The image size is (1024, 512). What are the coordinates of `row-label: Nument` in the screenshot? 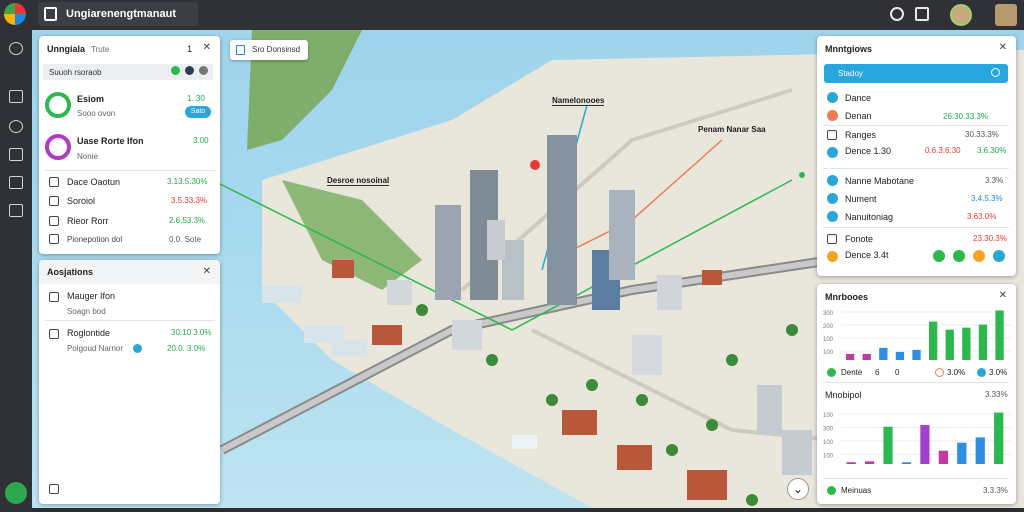 It's located at (861, 199).